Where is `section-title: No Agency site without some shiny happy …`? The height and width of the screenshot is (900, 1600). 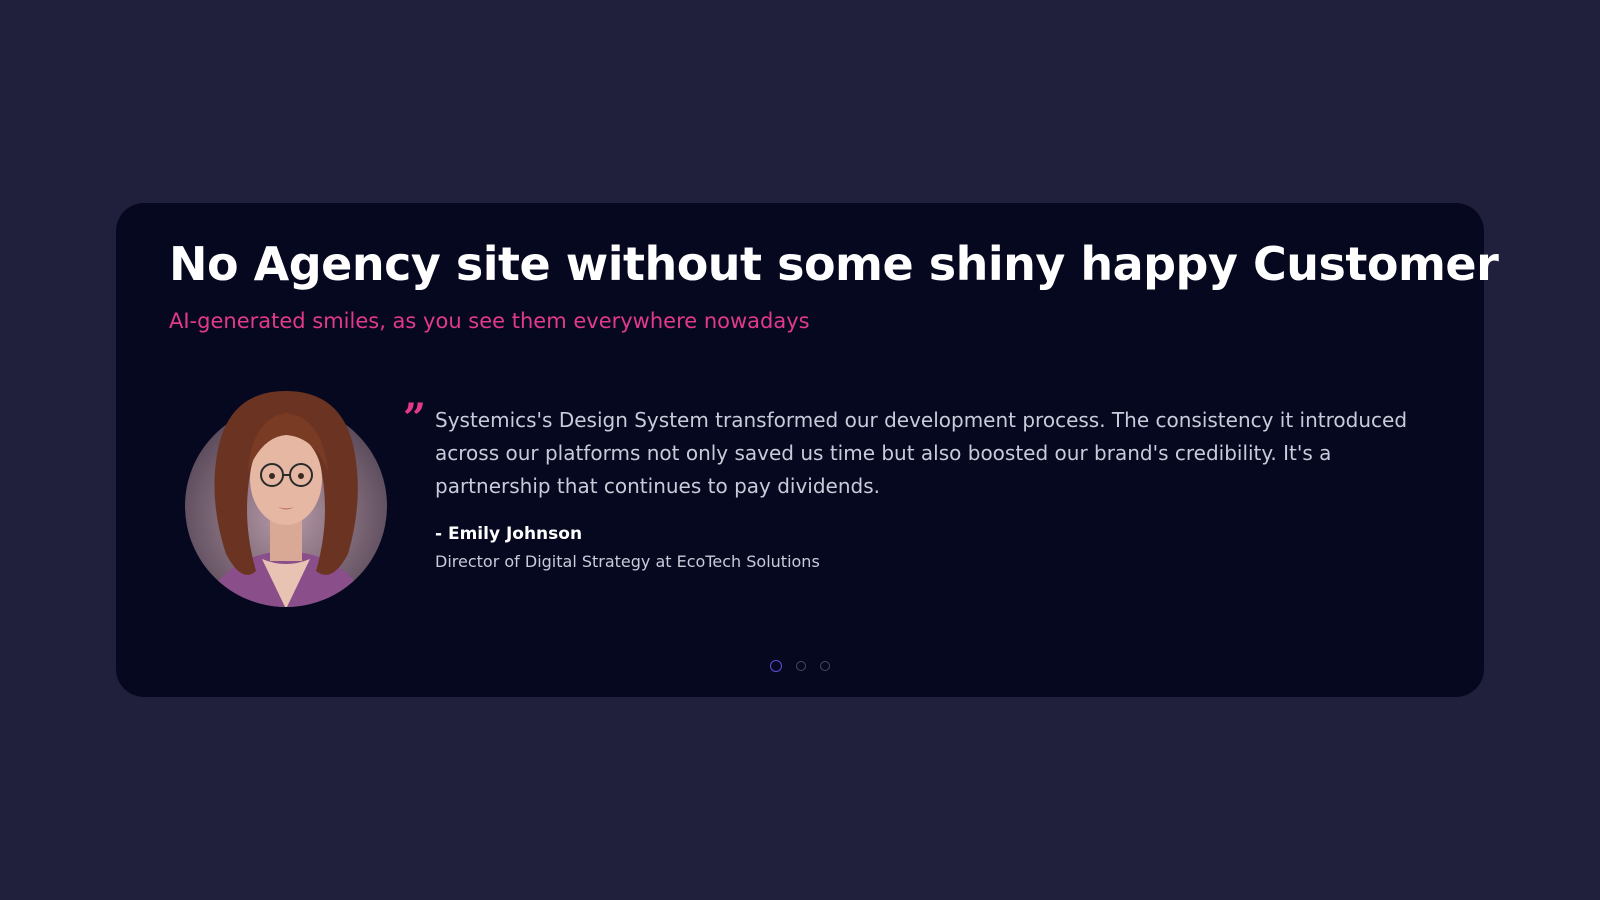
section-title: No Agency site without some shiny happy … is located at coordinates (834, 264).